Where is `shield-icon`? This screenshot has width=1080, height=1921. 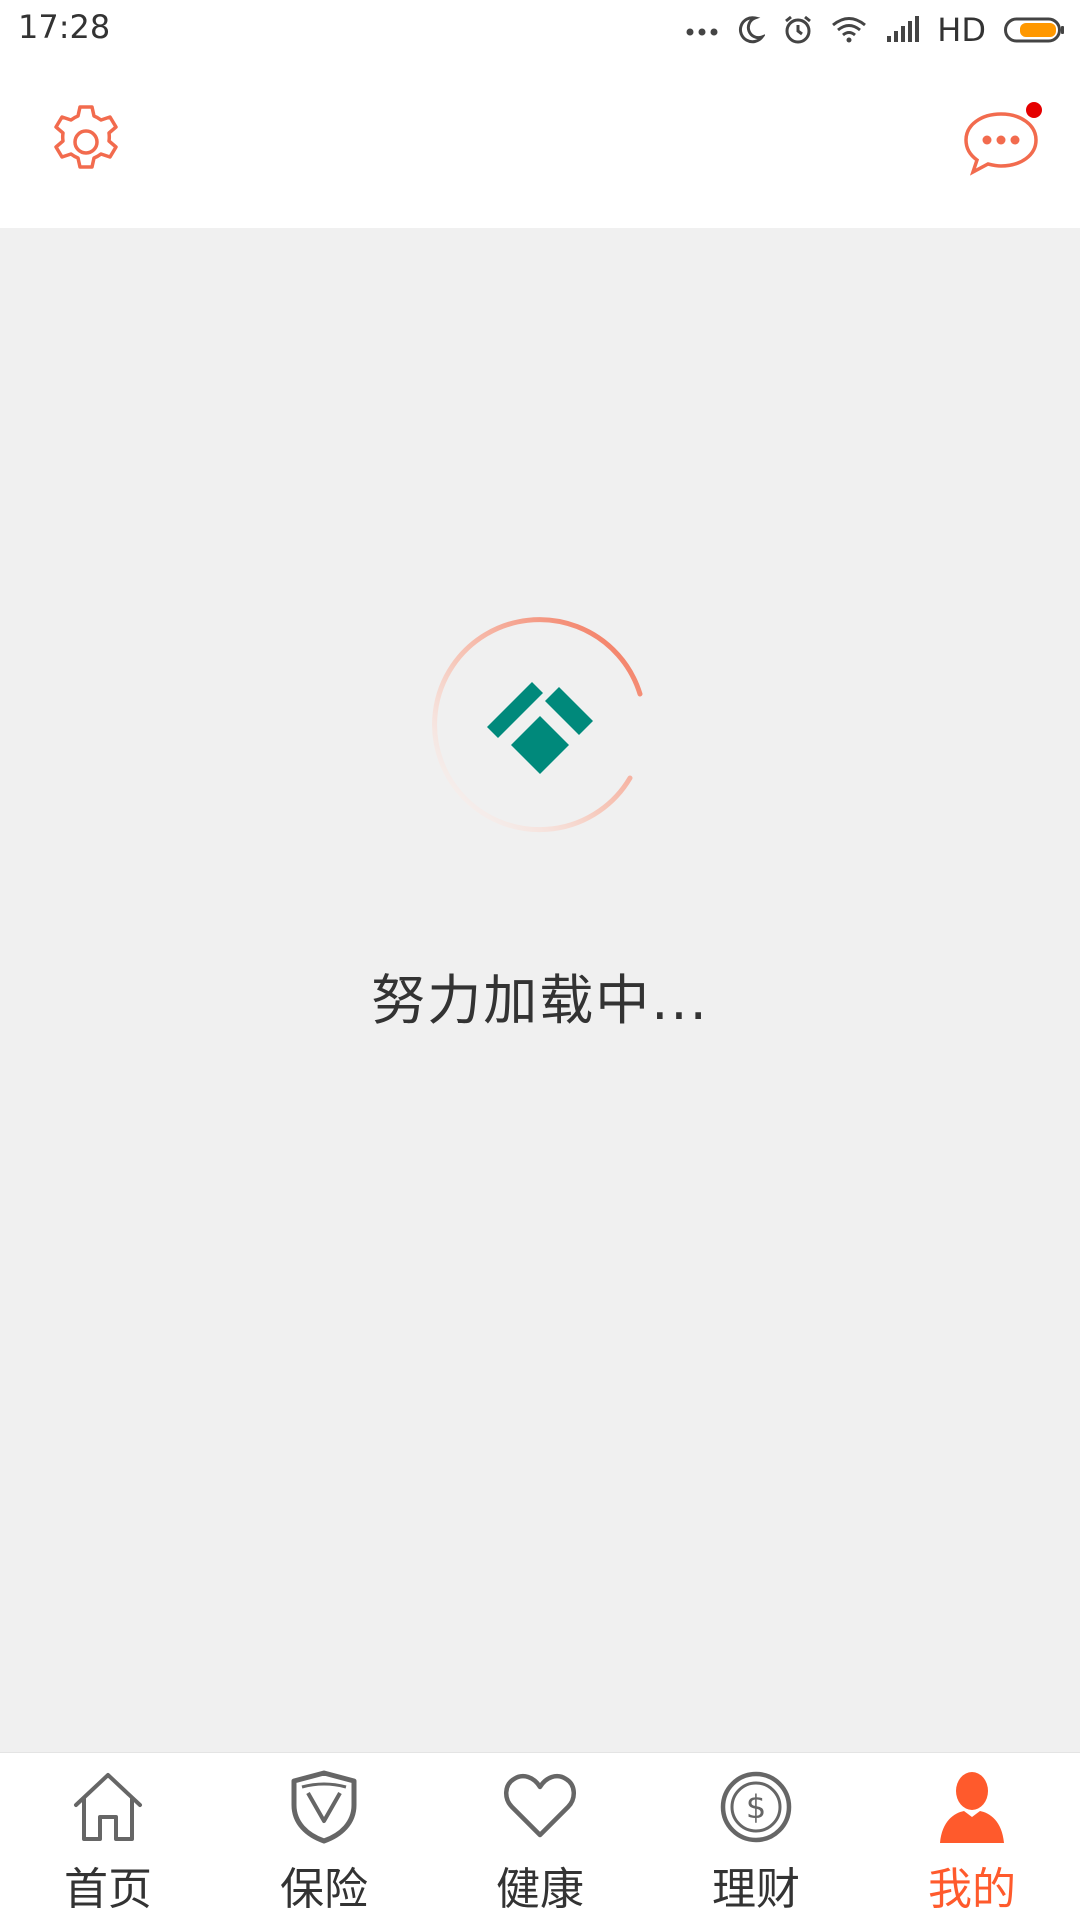
shield-icon is located at coordinates (324, 1807).